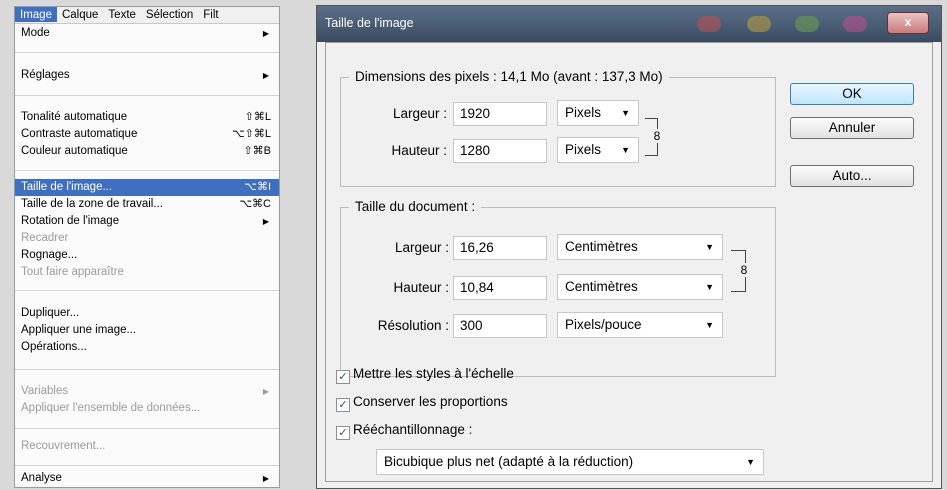  Describe the element at coordinates (45, 75) in the screenshot. I see `menu-item-label: Réglages` at that location.